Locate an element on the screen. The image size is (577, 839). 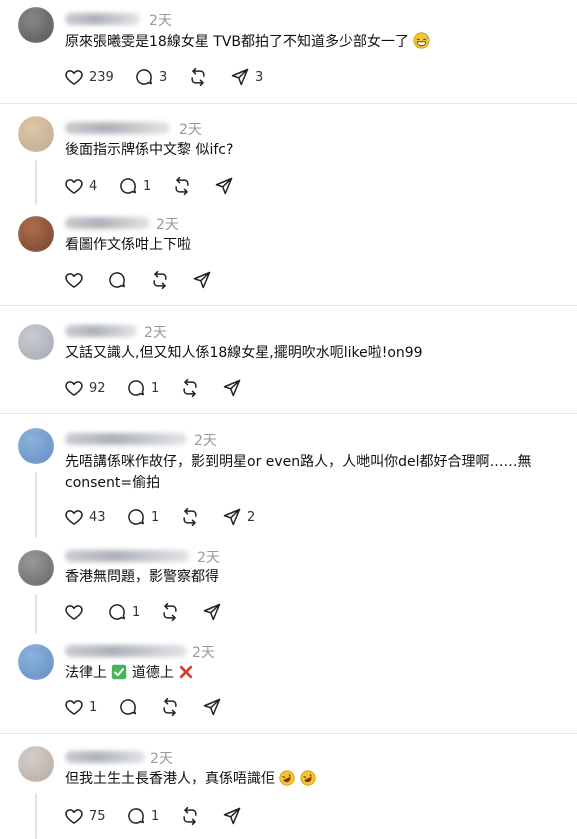
comment-text: 後面指示牌係中文黎 似ifc? is located at coordinates (149, 150).